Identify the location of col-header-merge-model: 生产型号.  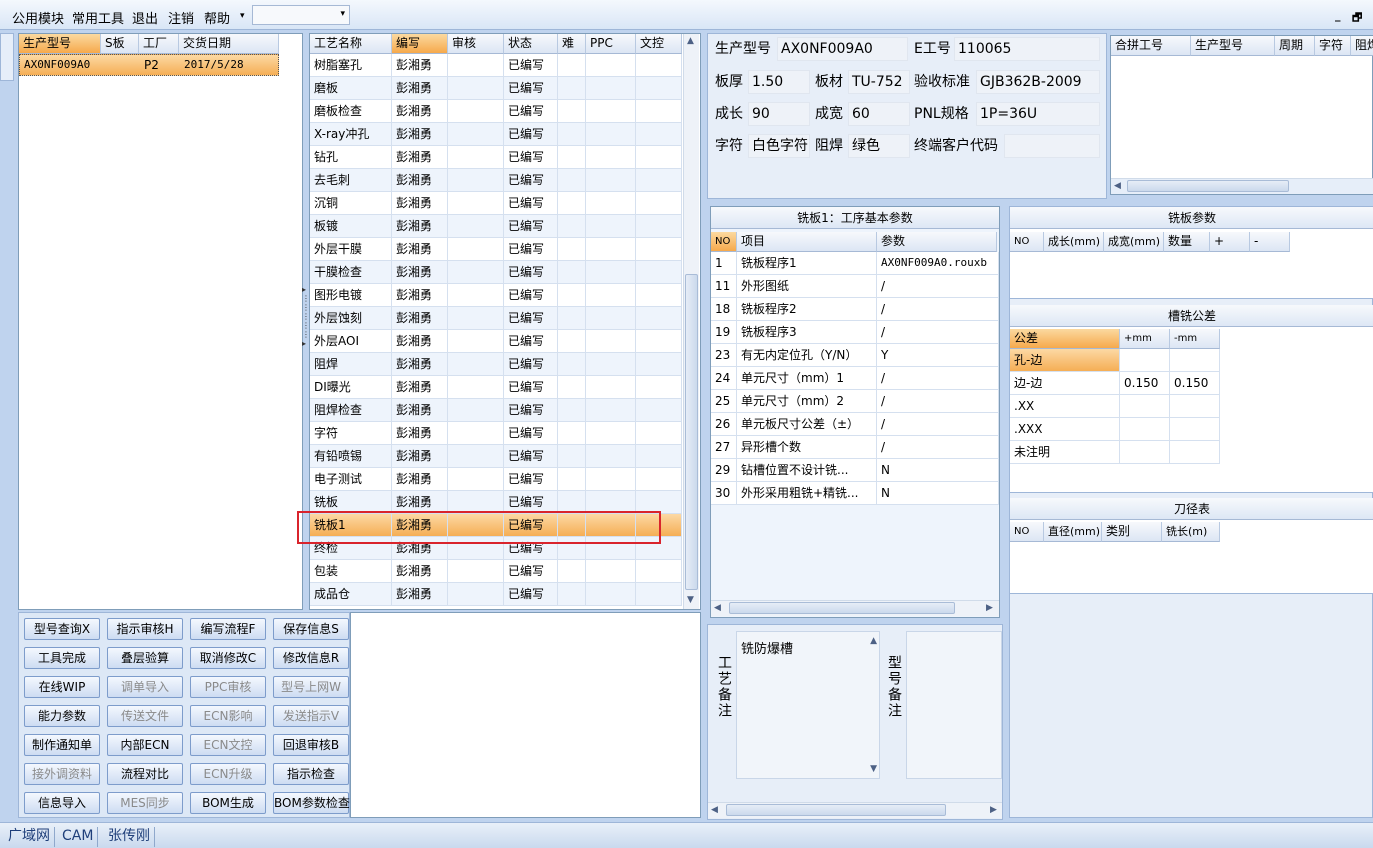
(1233, 46).